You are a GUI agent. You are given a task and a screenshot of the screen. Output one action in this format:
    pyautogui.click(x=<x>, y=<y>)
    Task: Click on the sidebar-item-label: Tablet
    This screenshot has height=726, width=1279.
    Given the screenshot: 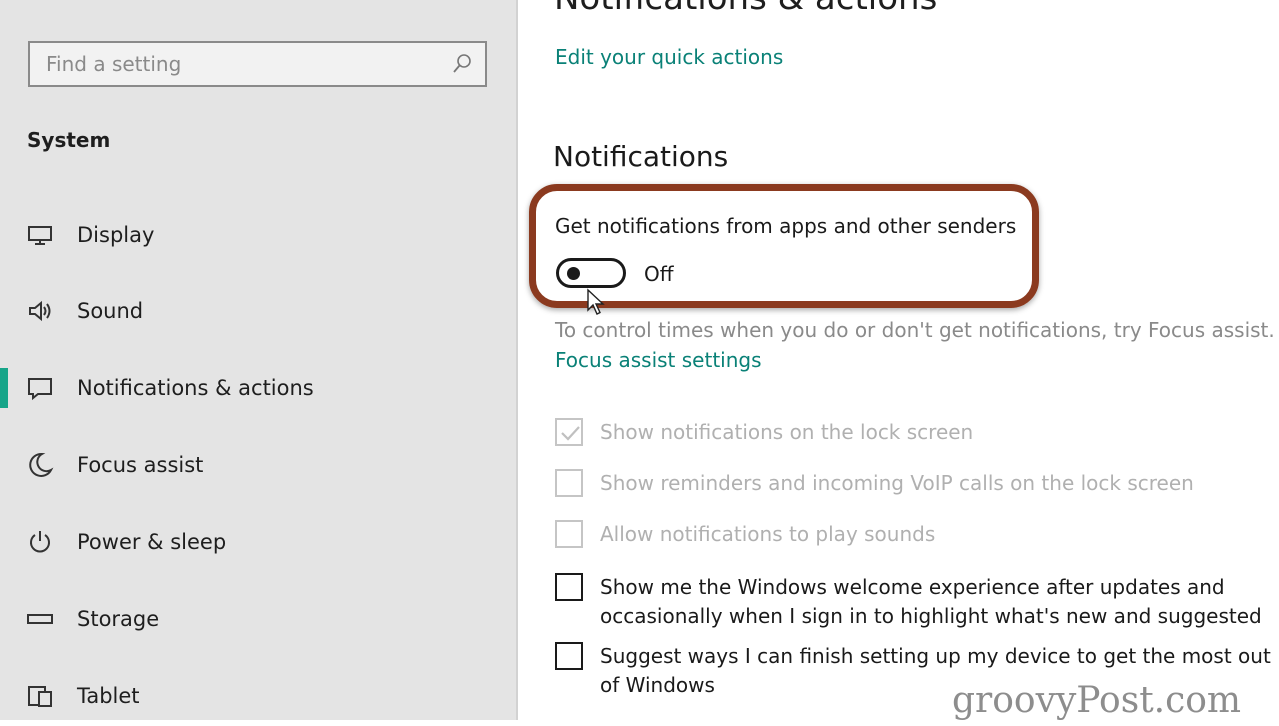 What is the action you would take?
    pyautogui.click(x=108, y=696)
    